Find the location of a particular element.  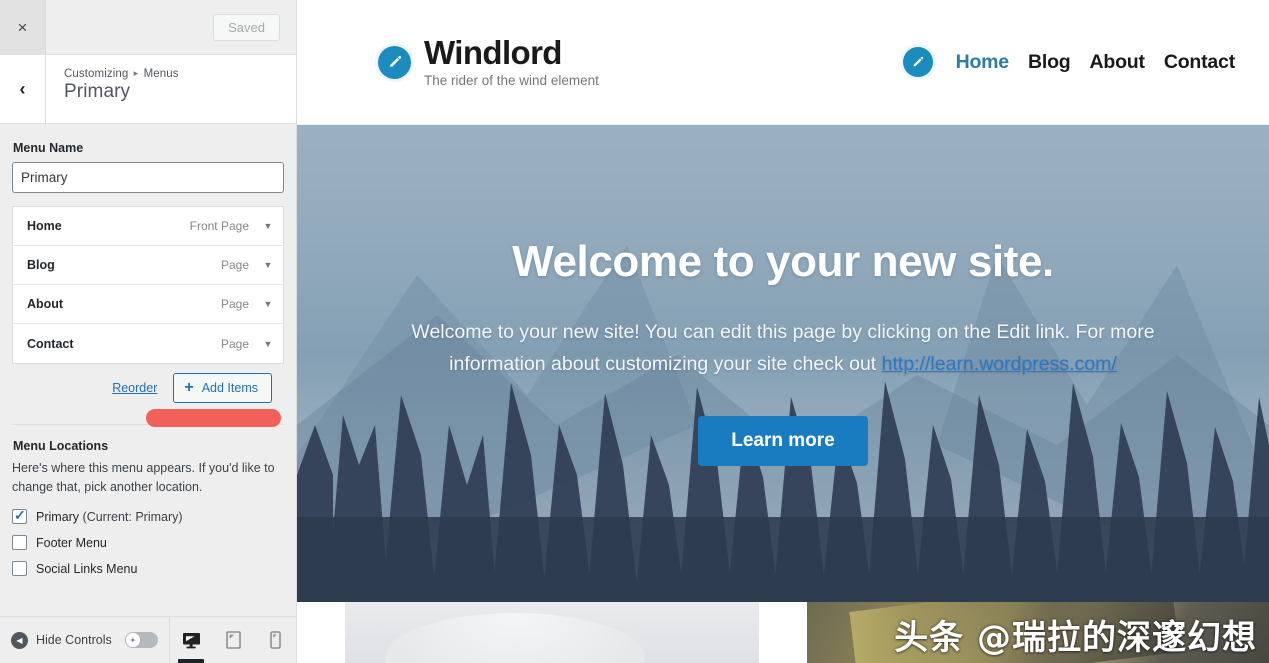

nav-item-contact: Contact is located at coordinates (1199, 62).